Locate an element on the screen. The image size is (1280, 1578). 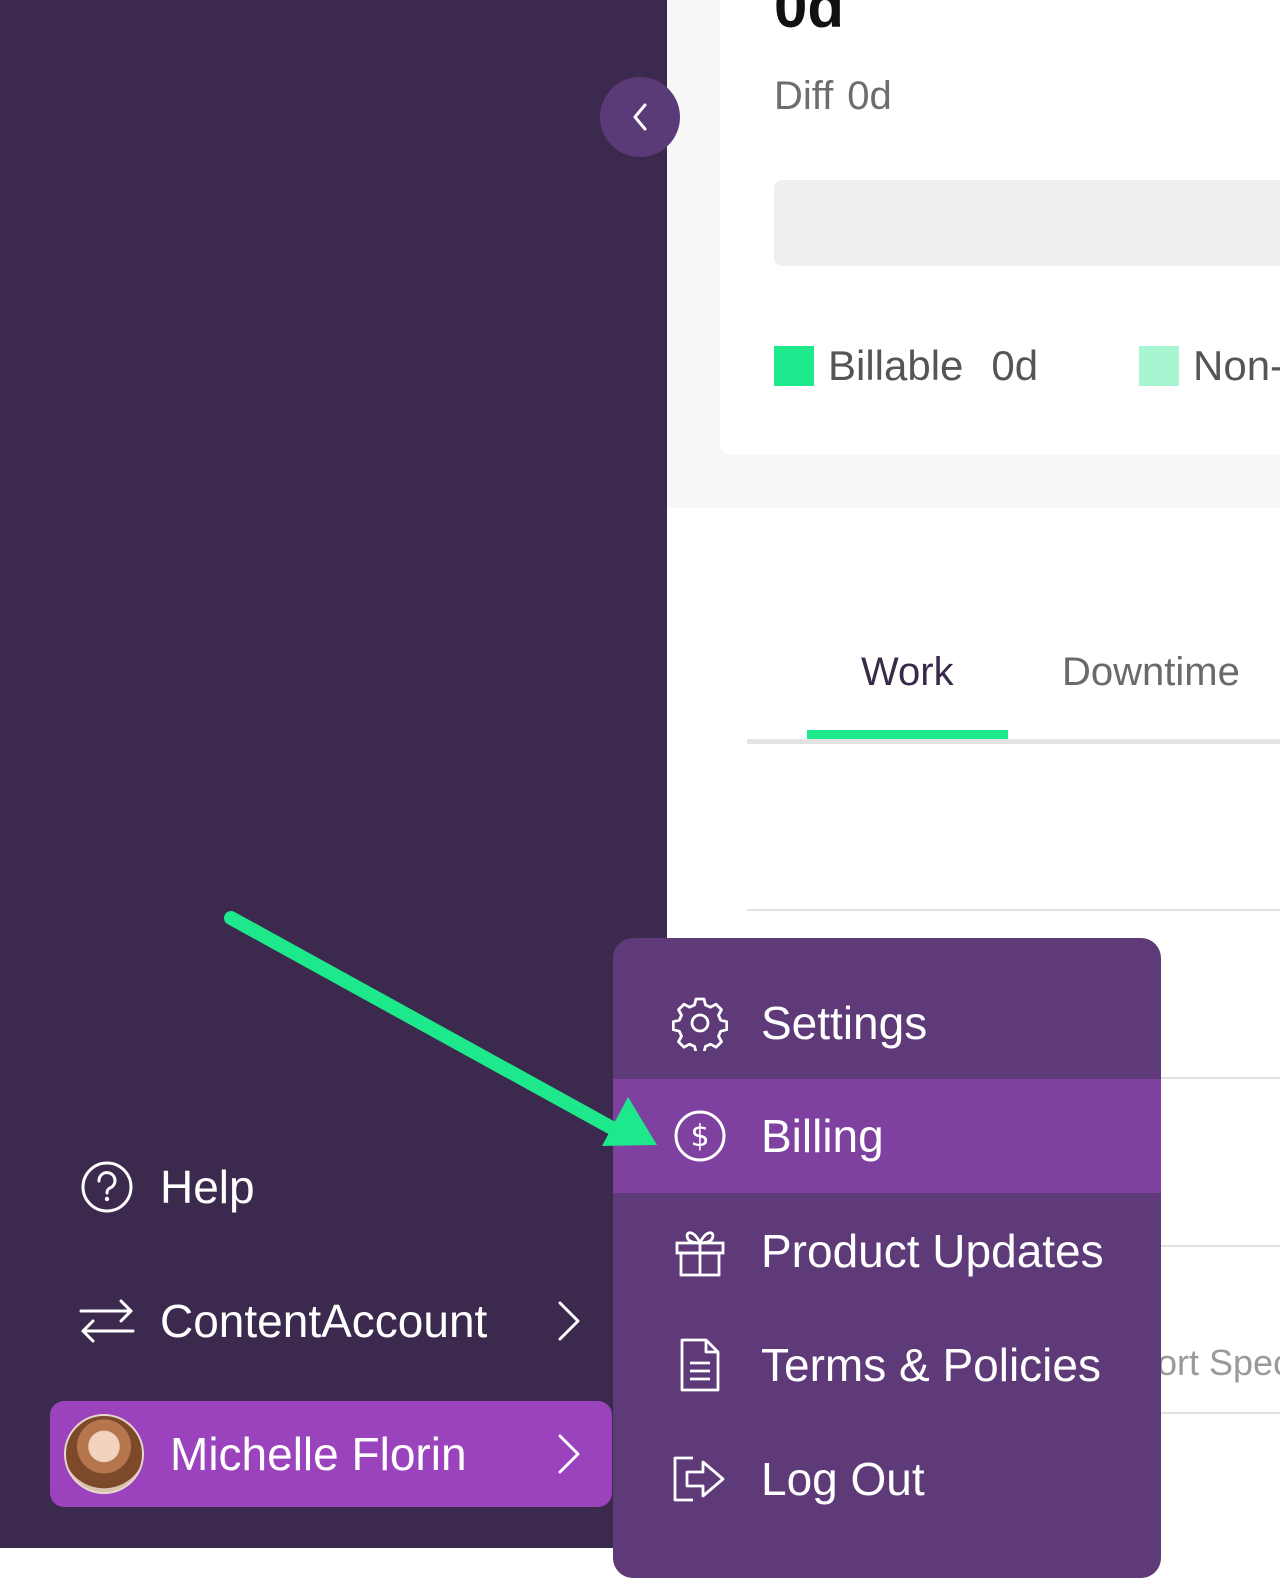
menu-item-label: Log Out is located at coordinates (843, 1479).